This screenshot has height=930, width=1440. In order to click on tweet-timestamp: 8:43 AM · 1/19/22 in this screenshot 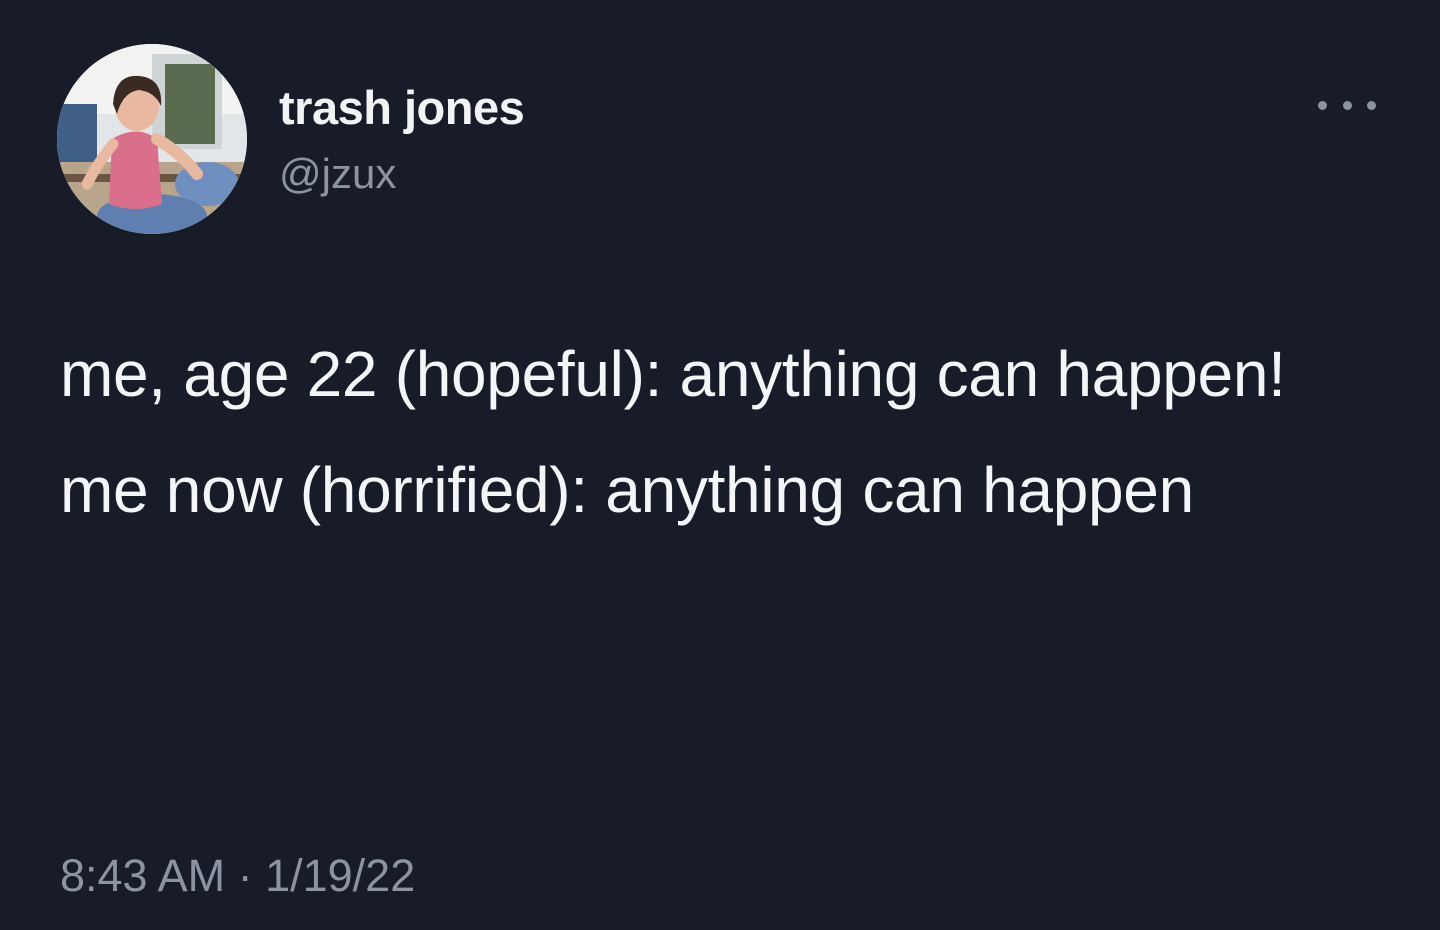, I will do `click(237, 876)`.